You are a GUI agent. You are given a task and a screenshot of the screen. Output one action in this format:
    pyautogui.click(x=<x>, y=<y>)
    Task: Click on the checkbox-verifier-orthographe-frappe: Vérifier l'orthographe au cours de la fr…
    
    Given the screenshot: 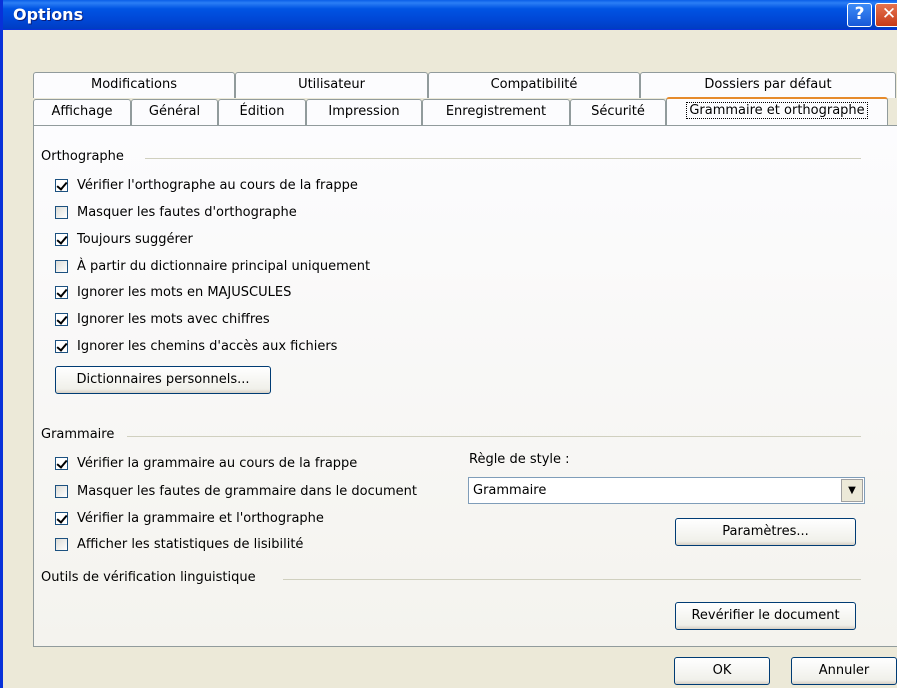 What is the action you would take?
    pyautogui.click(x=206, y=185)
    